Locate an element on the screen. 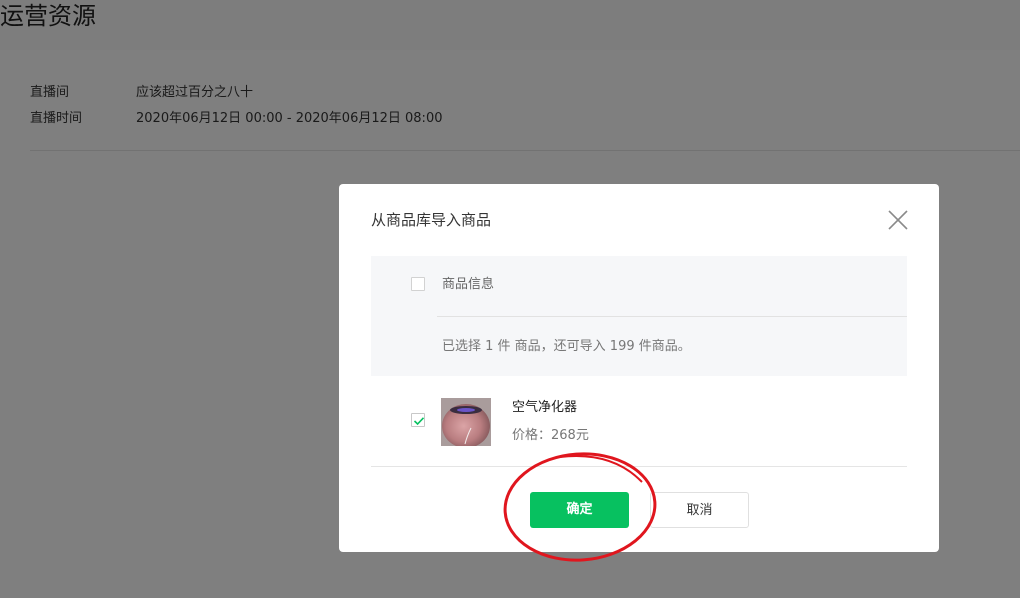  selection-summary: 已选择 1 件 商品，还可导入 199 件商品。 is located at coordinates (566, 346).